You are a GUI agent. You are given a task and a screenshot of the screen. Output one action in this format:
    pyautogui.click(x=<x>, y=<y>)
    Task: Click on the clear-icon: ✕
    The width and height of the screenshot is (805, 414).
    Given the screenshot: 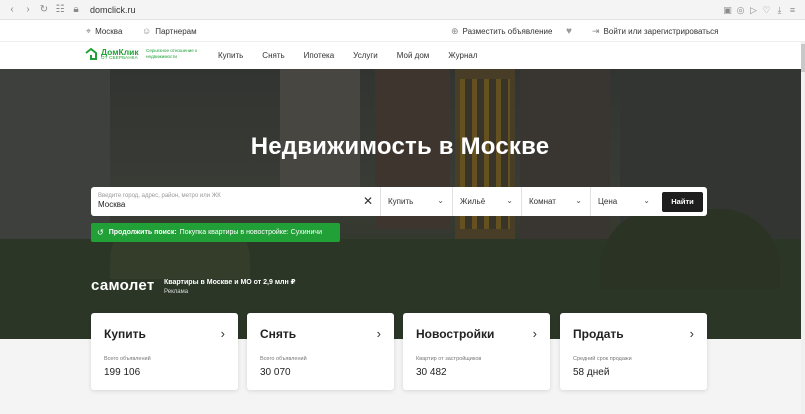 What is the action you would take?
    pyautogui.click(x=368, y=201)
    